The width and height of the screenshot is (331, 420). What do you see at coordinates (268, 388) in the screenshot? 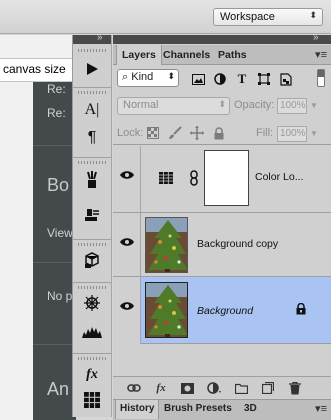
I see `new-layer-icon` at bounding box center [268, 388].